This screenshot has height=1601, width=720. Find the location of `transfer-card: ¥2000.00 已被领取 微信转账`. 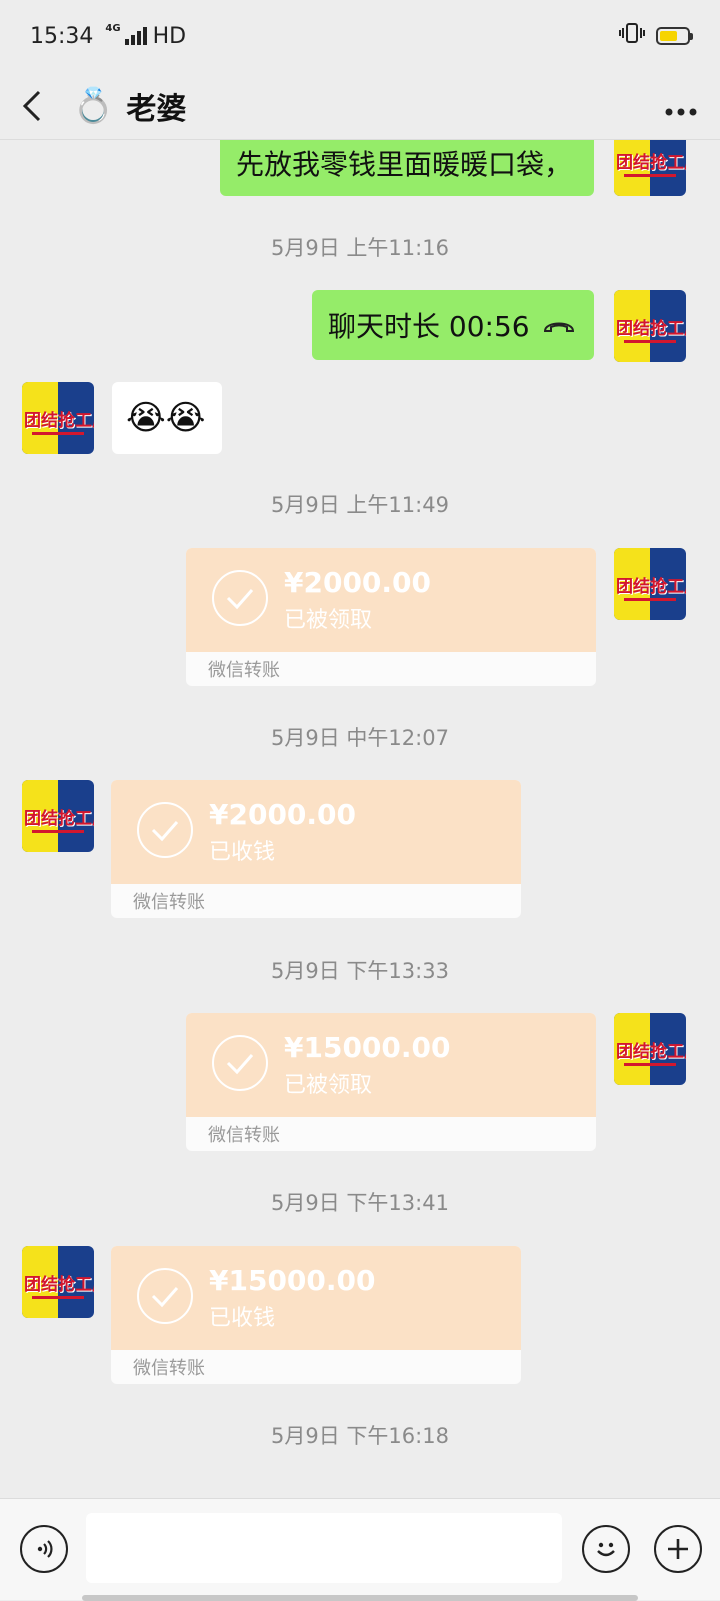

transfer-card: ¥2000.00 已被领取 微信转账 is located at coordinates (391, 617).